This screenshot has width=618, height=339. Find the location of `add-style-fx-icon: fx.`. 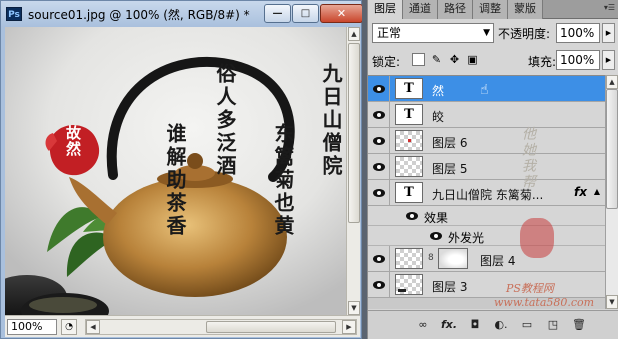

add-style-fx-icon: fx. is located at coordinates (449, 325).